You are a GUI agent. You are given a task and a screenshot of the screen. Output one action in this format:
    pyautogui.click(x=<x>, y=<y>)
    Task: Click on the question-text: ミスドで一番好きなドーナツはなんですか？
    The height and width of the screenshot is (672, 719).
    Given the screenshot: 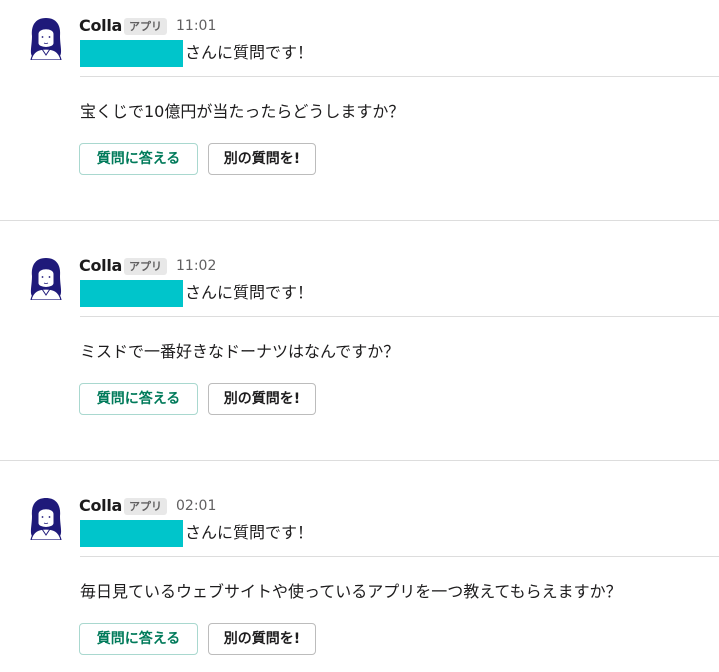 What is the action you would take?
    pyautogui.click(x=240, y=351)
    